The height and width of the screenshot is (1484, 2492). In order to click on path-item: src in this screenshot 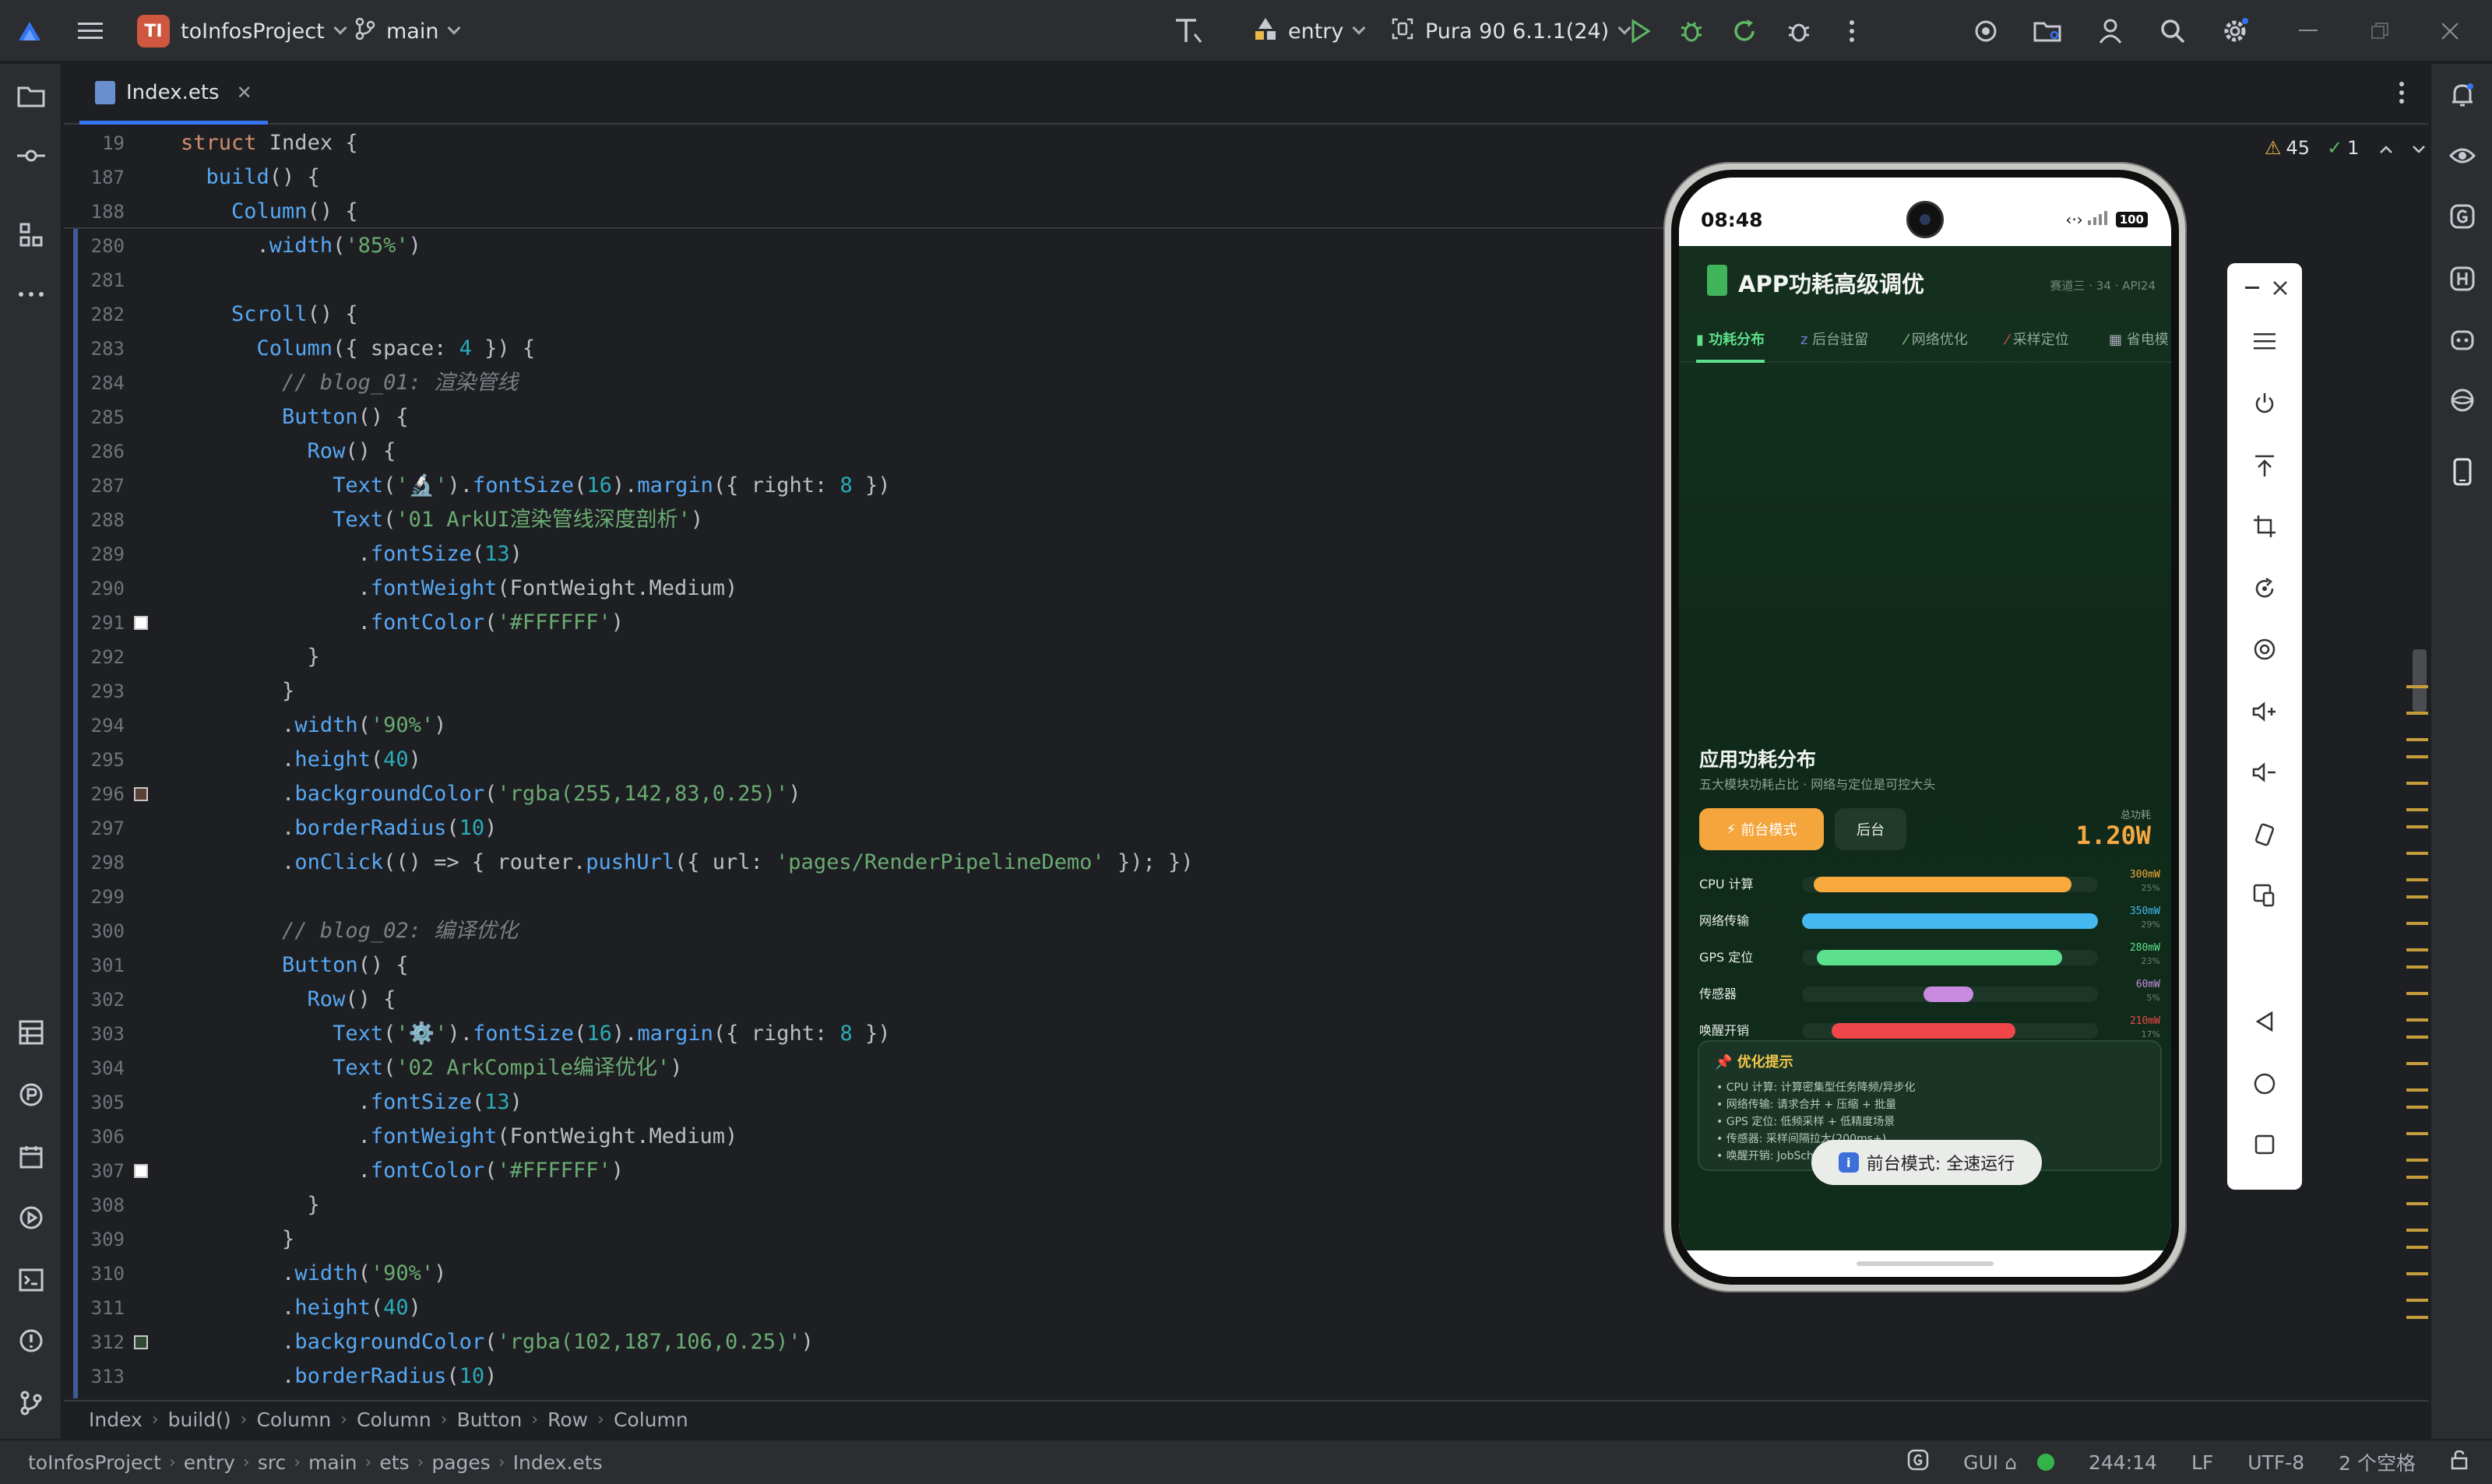, I will do `click(273, 1463)`.